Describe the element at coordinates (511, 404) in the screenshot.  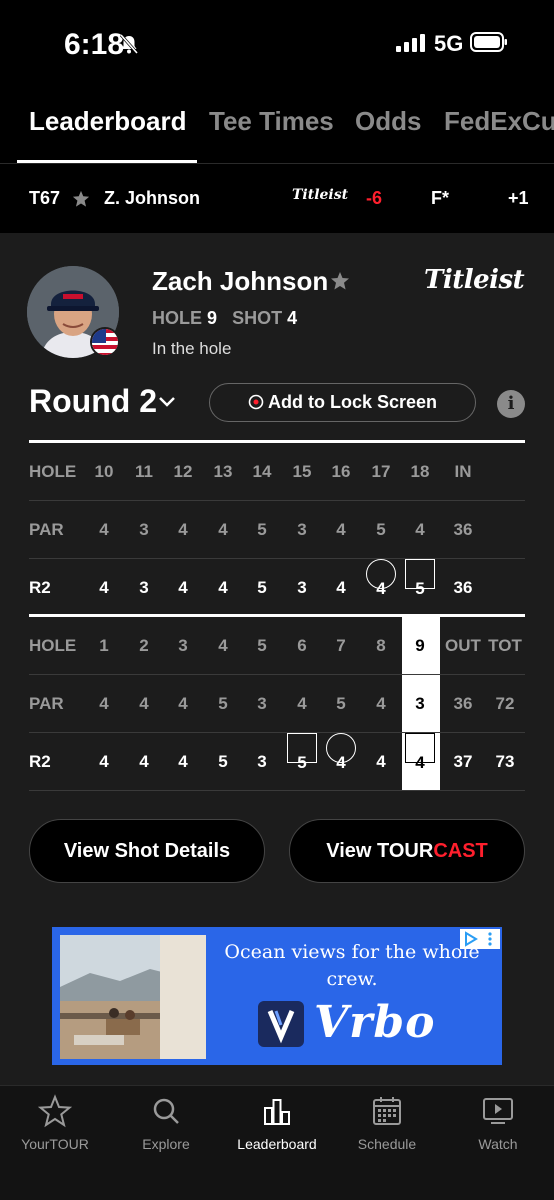
I see `info-icon: i` at that location.